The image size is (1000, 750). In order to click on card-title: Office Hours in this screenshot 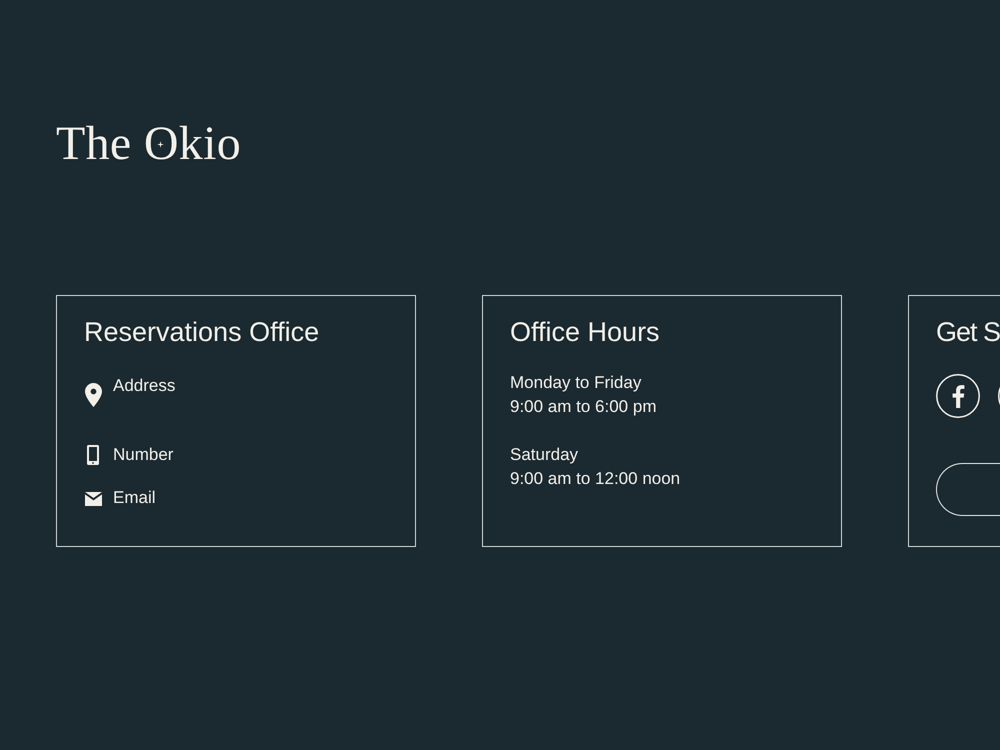, I will do `click(585, 332)`.